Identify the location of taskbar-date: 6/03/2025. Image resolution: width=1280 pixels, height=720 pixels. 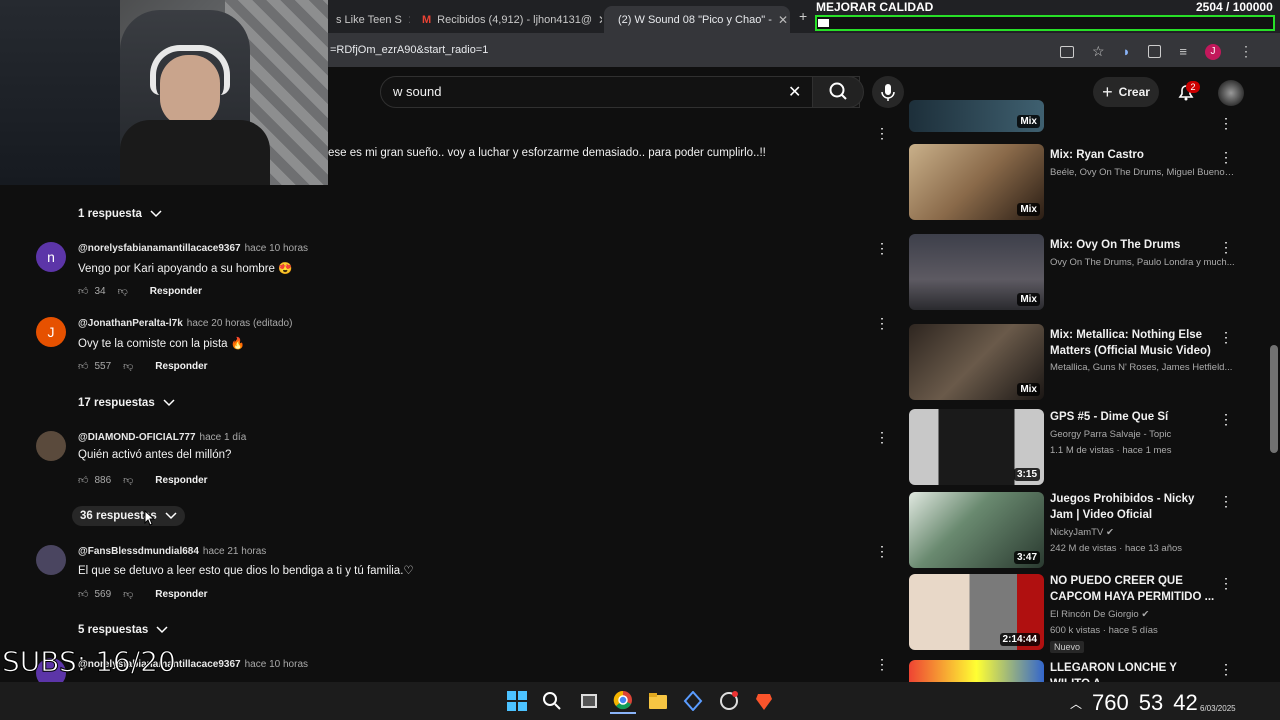
(1218, 708).